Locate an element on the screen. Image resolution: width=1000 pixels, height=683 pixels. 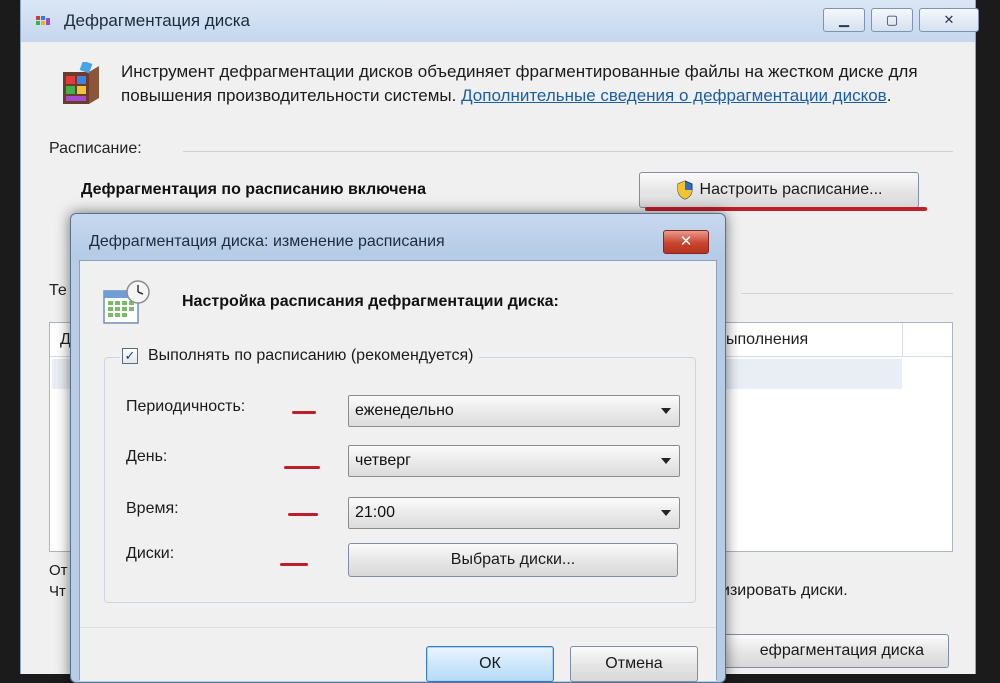
day-select: четверг is located at coordinates (514, 461).